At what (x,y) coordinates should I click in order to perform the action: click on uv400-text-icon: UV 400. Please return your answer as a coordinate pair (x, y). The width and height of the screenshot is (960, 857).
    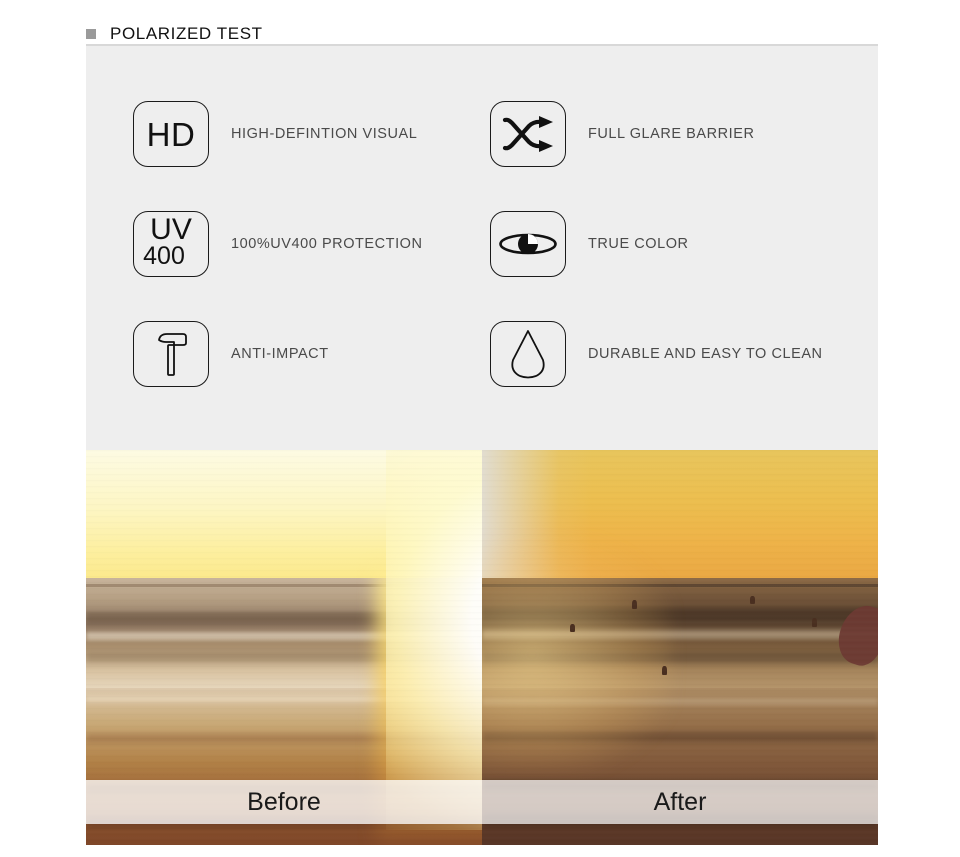
    Looking at the image, I should click on (171, 244).